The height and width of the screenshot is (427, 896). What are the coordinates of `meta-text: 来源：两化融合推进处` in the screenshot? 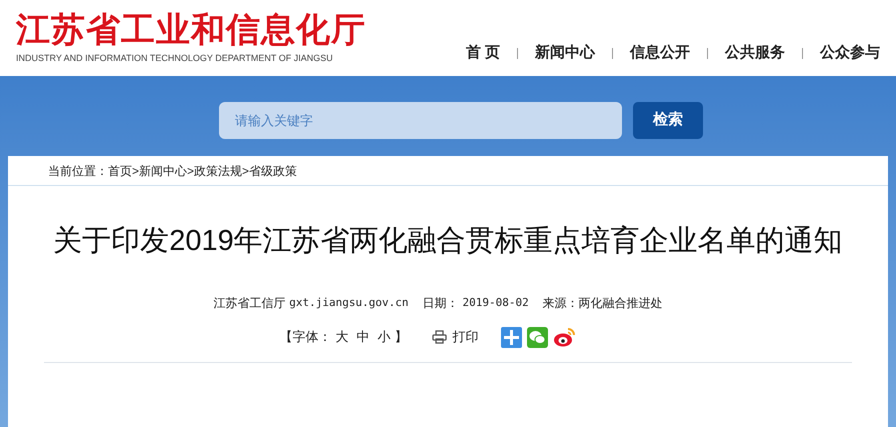 It's located at (602, 303).